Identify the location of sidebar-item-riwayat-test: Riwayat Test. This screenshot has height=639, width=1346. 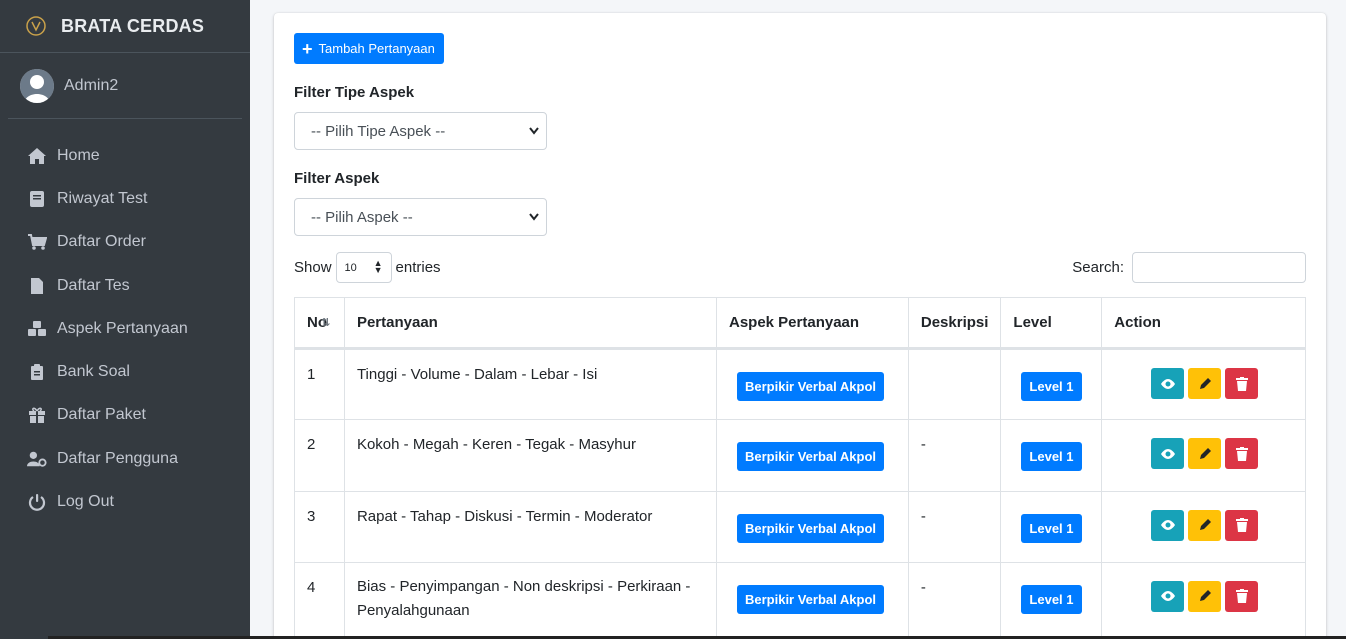
(125, 198).